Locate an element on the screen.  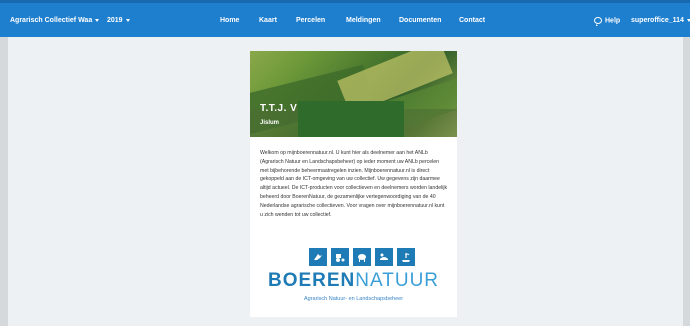
nav-link-documenten: Documenten is located at coordinates (420, 20).